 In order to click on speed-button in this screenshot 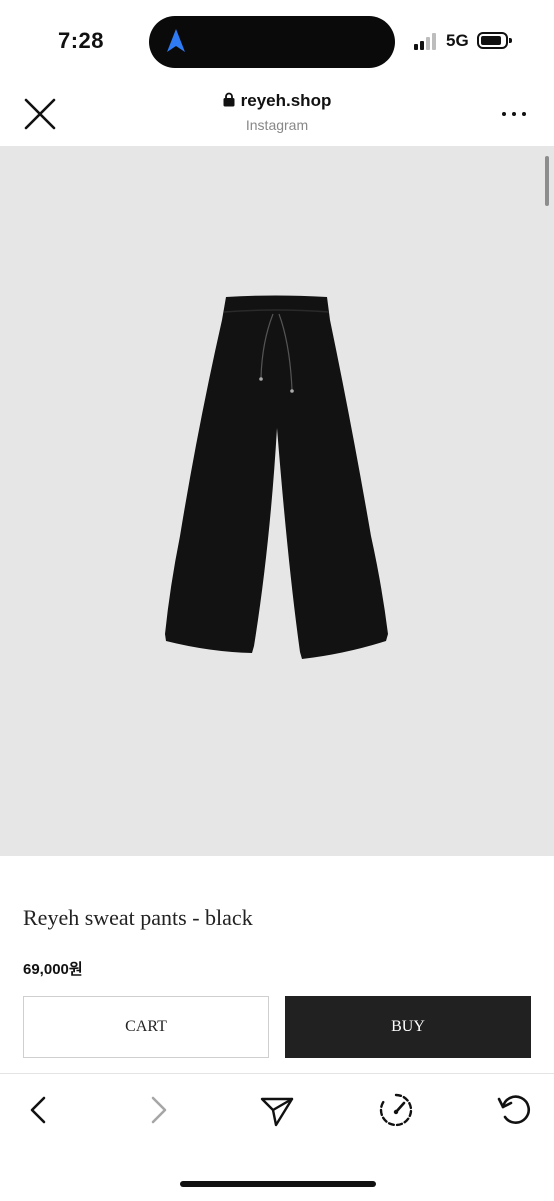, I will do `click(396, 1110)`.